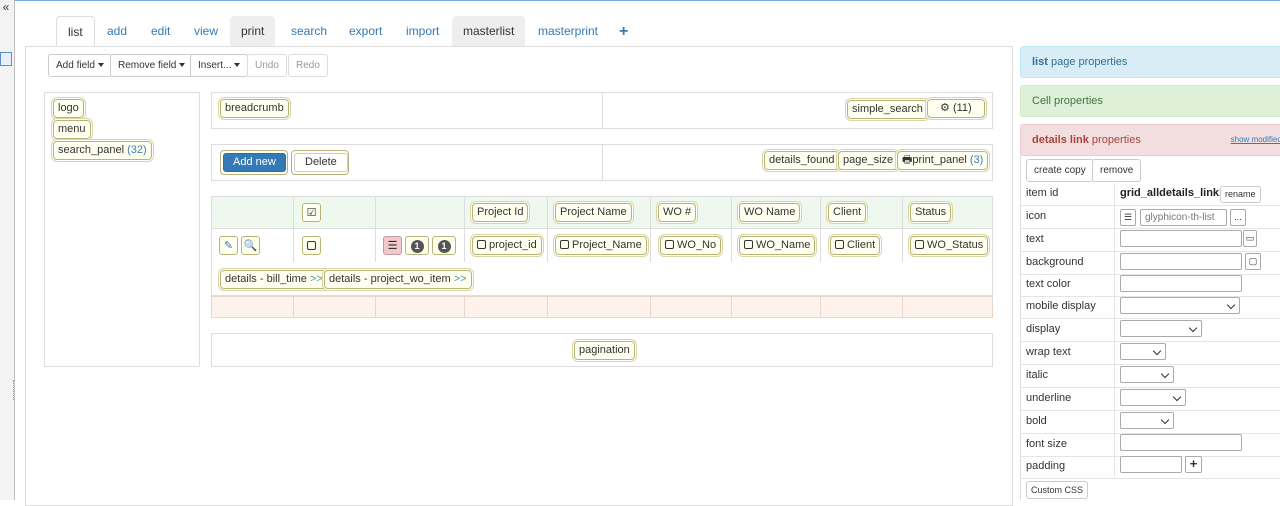 This screenshot has width=1280, height=506. What do you see at coordinates (1181, 442) in the screenshot?
I see `font-size-input` at bounding box center [1181, 442].